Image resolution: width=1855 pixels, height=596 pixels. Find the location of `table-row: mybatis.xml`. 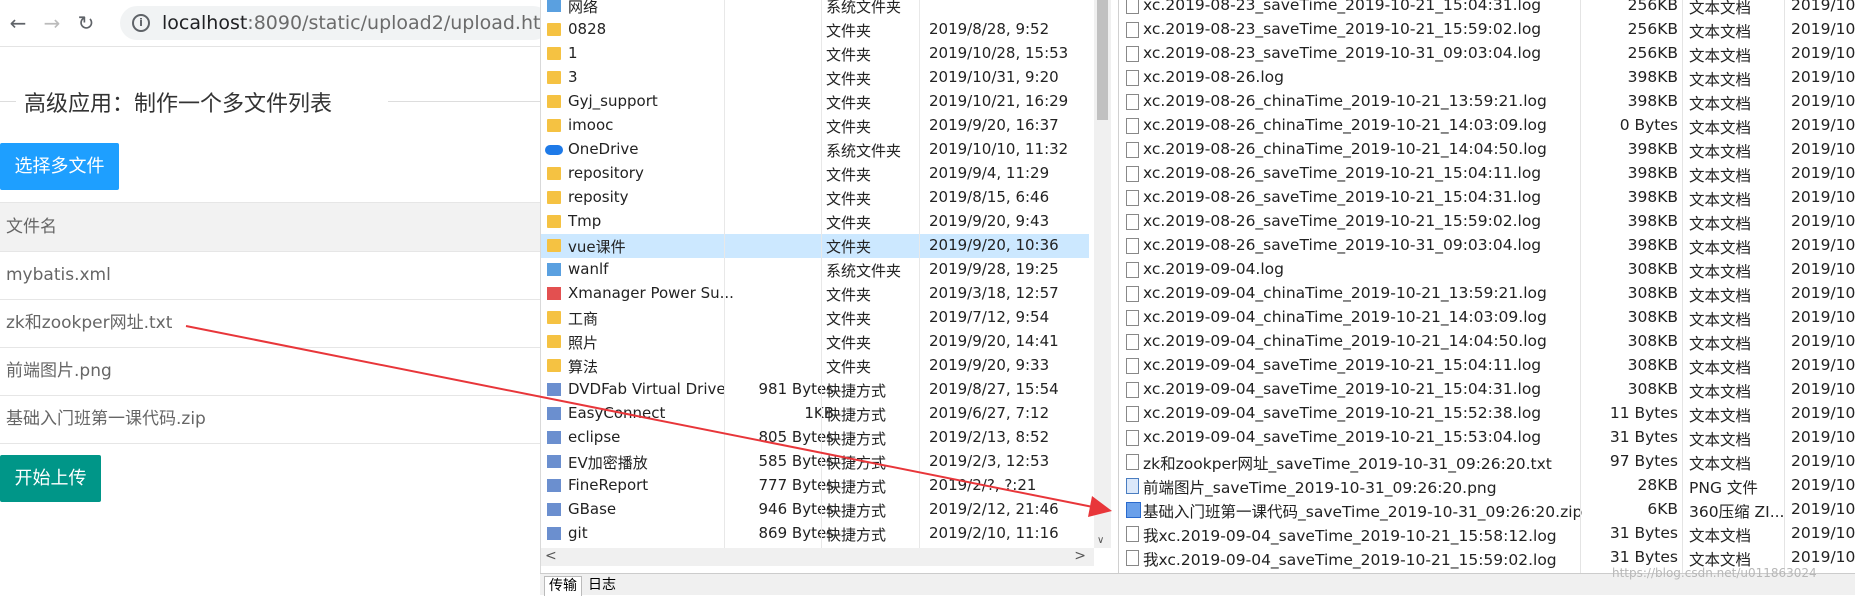

table-row: mybatis.xml is located at coordinates (270, 276).